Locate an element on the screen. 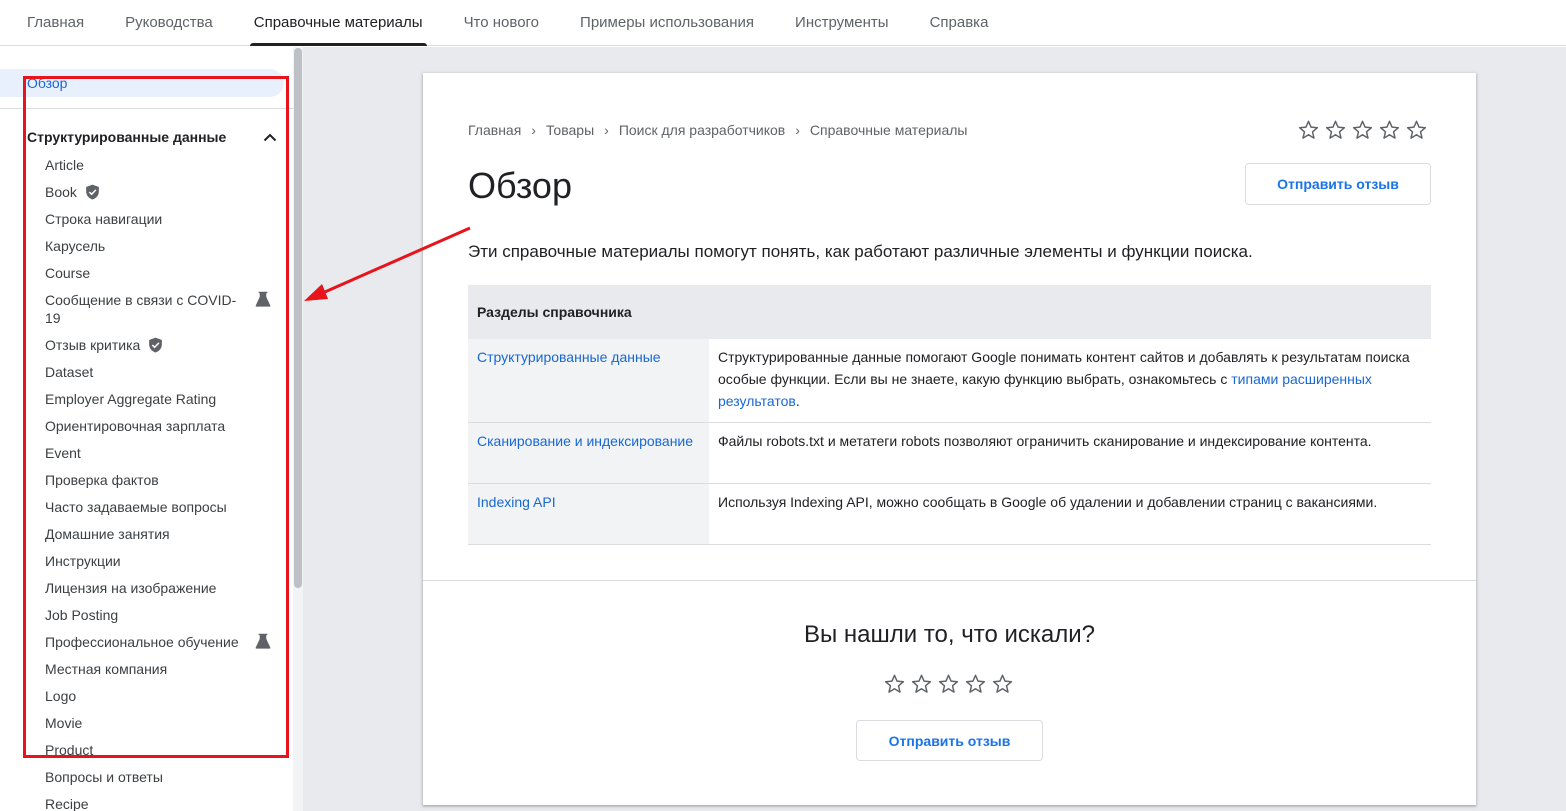  chevron-up-icon is located at coordinates (270, 137).